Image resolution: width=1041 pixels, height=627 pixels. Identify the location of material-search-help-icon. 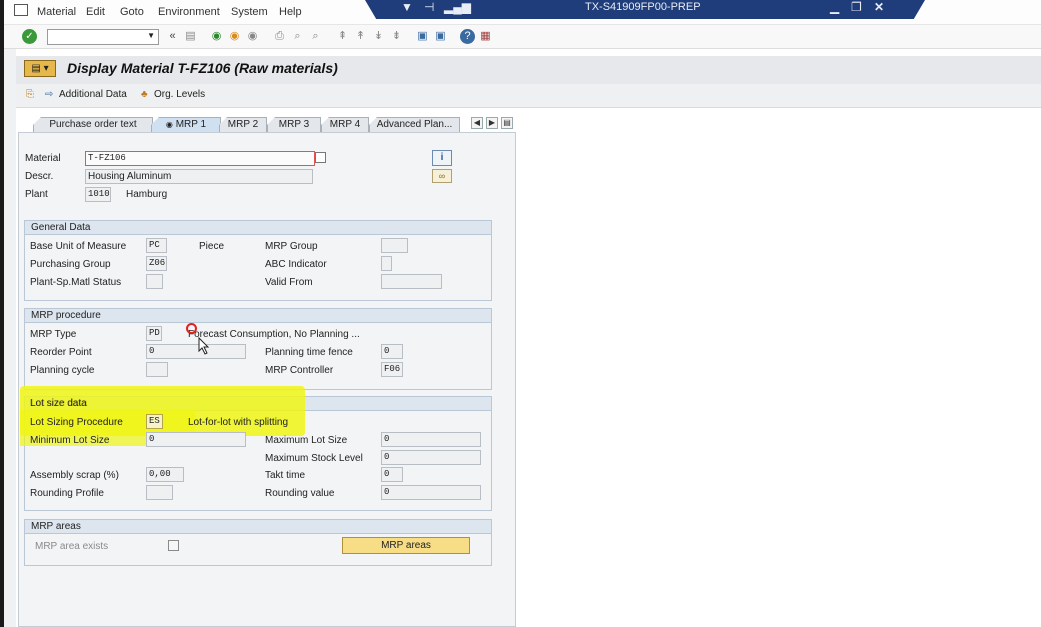
(320, 157).